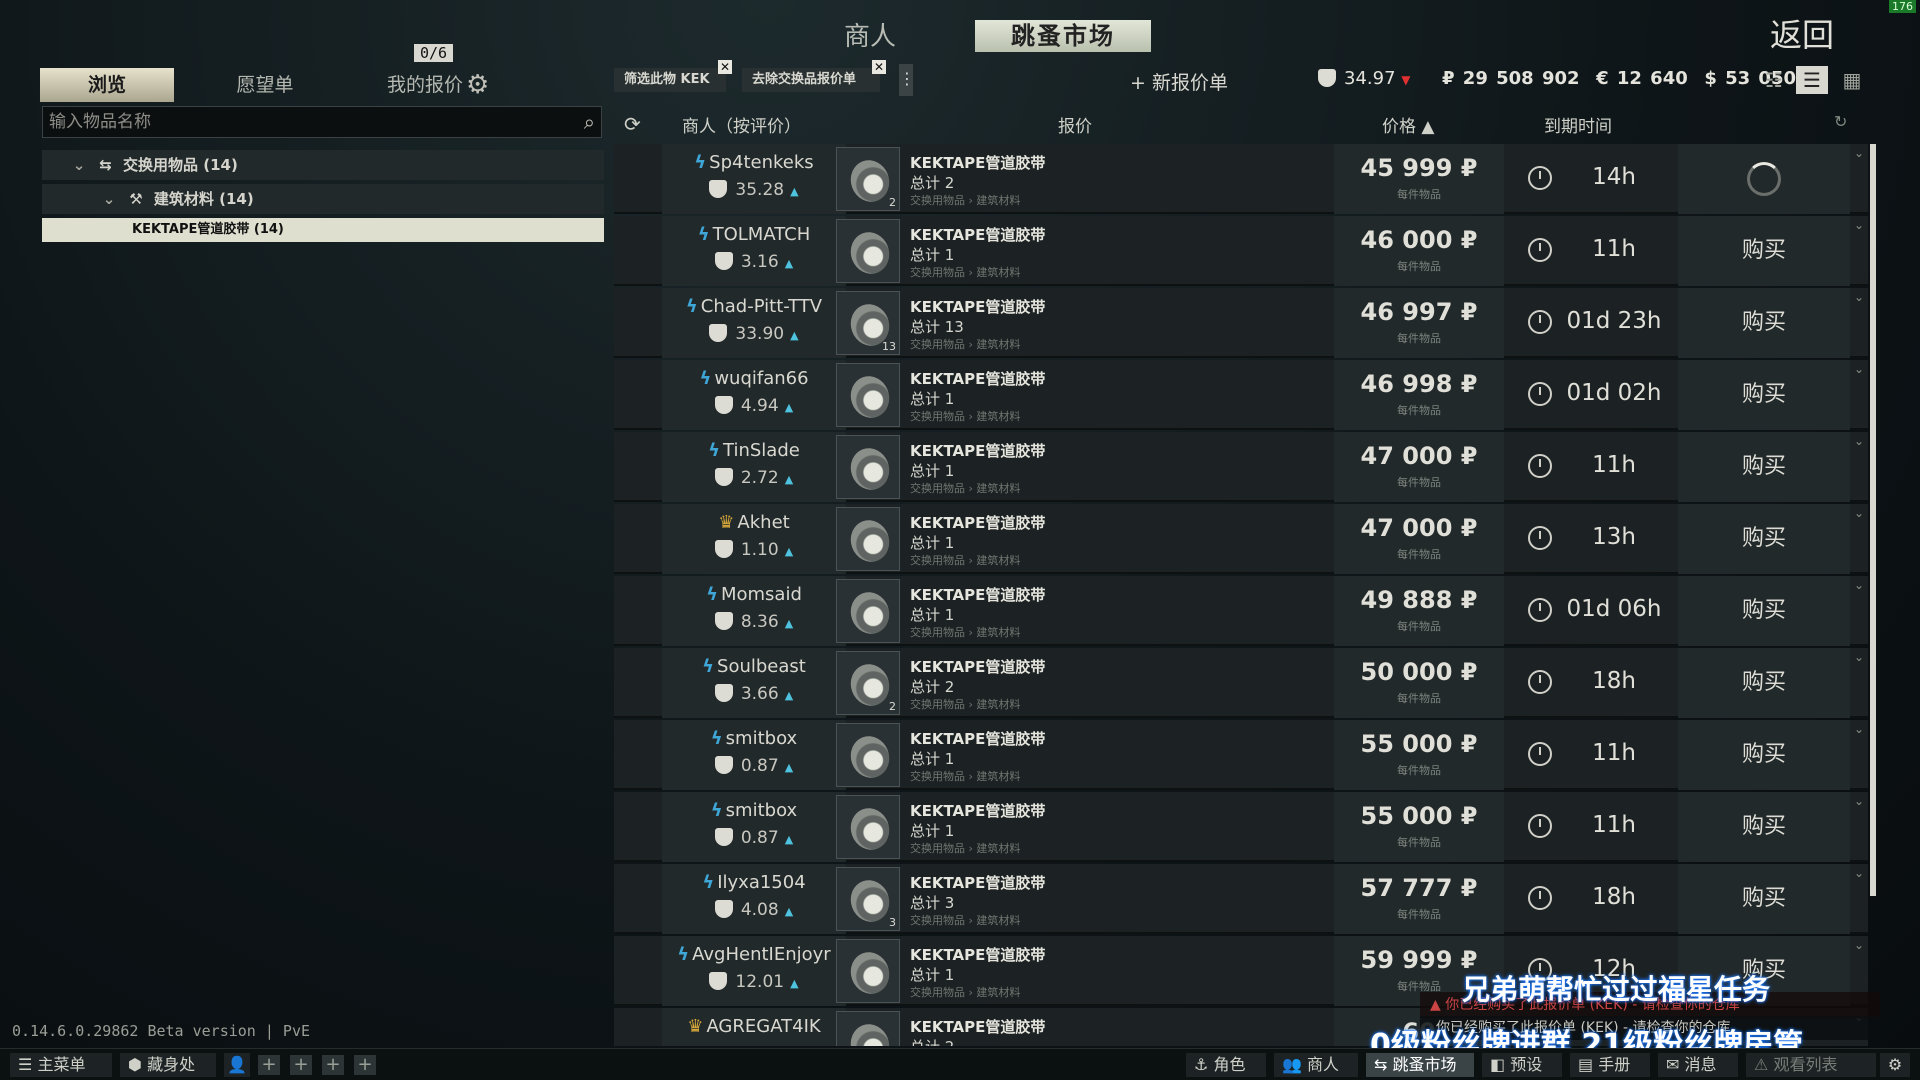  What do you see at coordinates (1873, 520) in the screenshot?
I see `scrollbar` at bounding box center [1873, 520].